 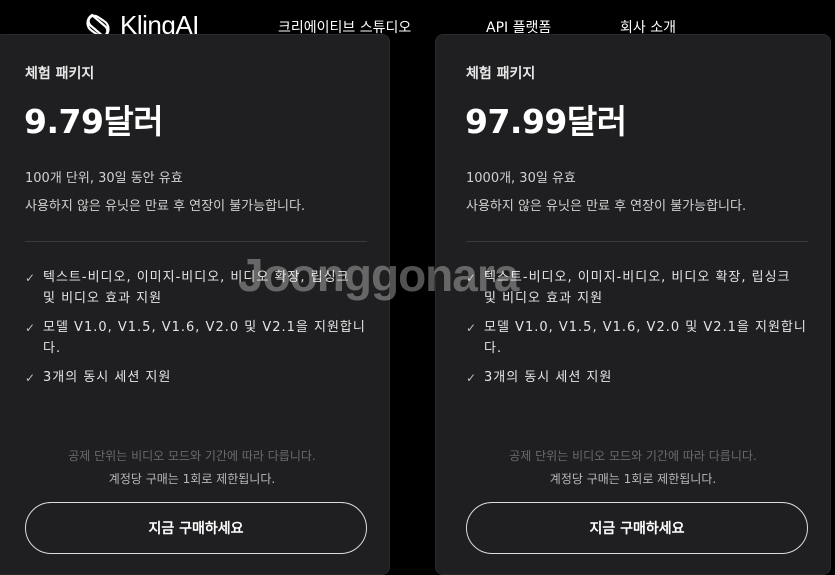 What do you see at coordinates (104, 178) in the screenshot?
I see `plan-units-validity: 100개 단위, 30일 동안 유효` at bounding box center [104, 178].